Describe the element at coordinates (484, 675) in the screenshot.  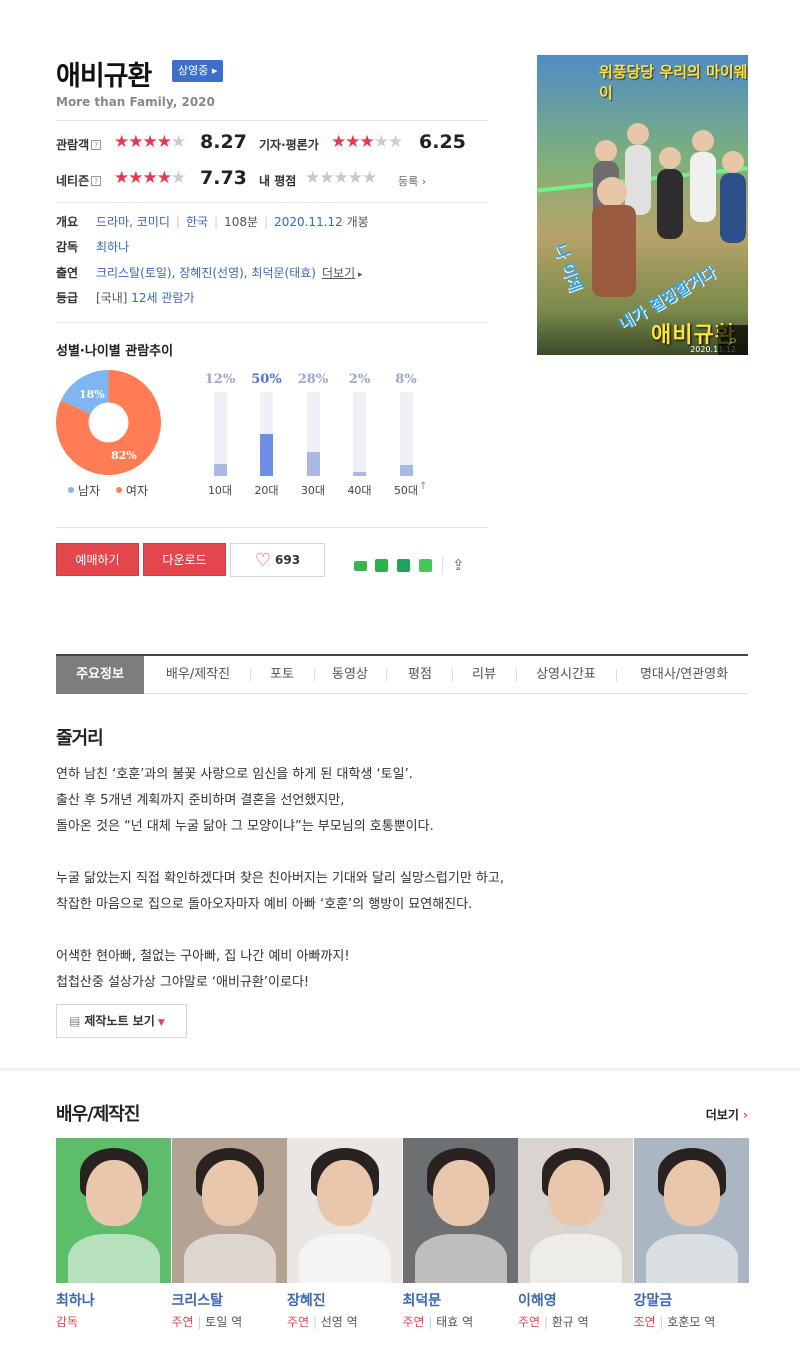
I see `tab-review: 리뷰` at that location.